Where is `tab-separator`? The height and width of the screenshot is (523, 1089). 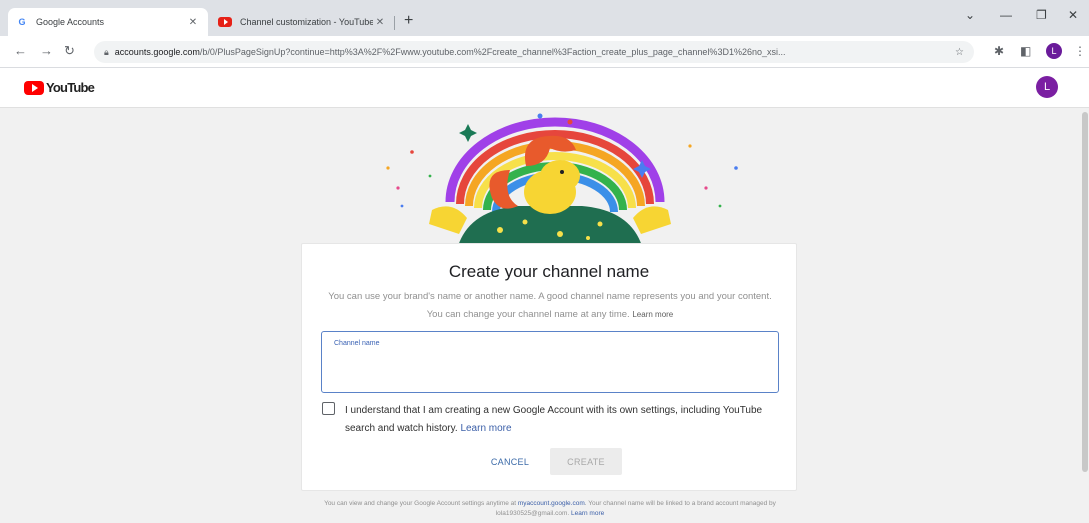
tab-separator is located at coordinates (394, 23).